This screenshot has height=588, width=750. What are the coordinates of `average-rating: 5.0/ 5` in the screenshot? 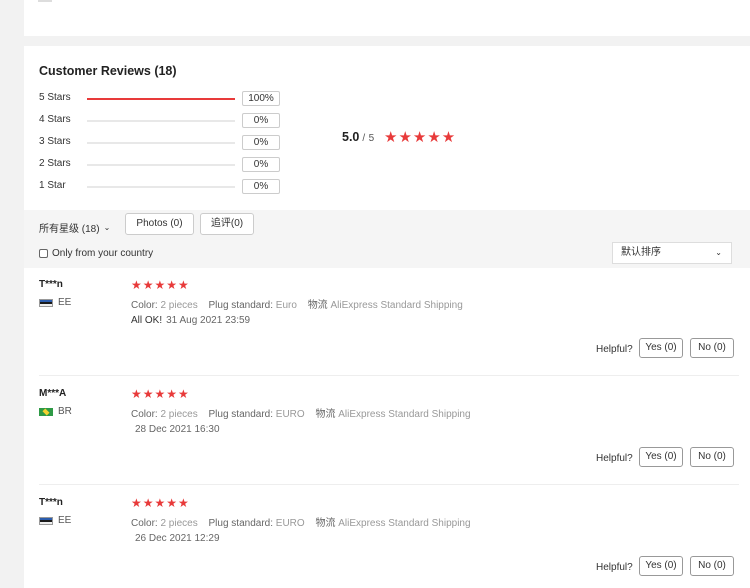 It's located at (358, 137).